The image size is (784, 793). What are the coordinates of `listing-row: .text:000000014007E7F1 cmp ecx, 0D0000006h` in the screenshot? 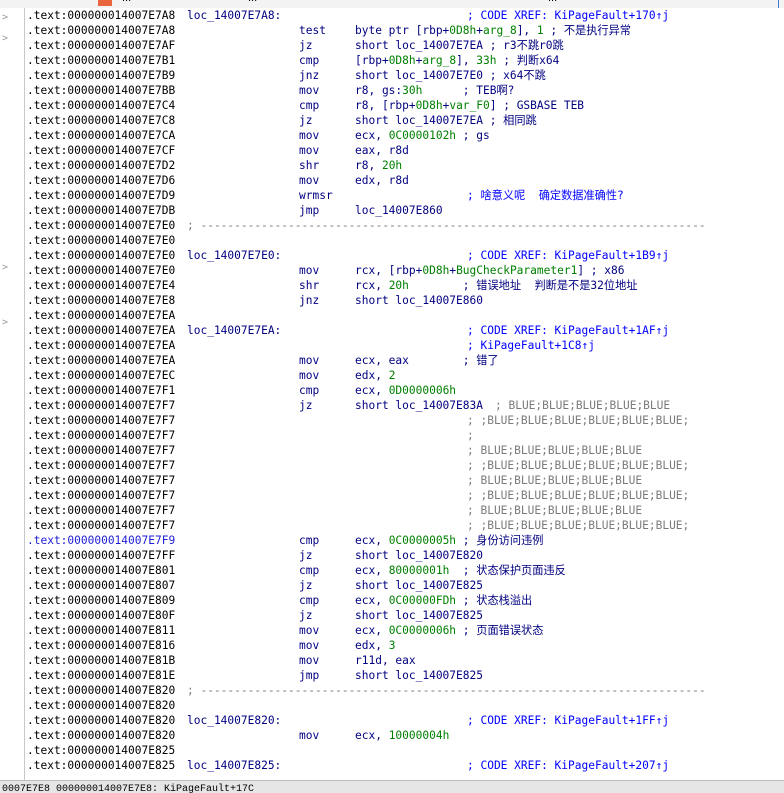 It's located at (405, 390).